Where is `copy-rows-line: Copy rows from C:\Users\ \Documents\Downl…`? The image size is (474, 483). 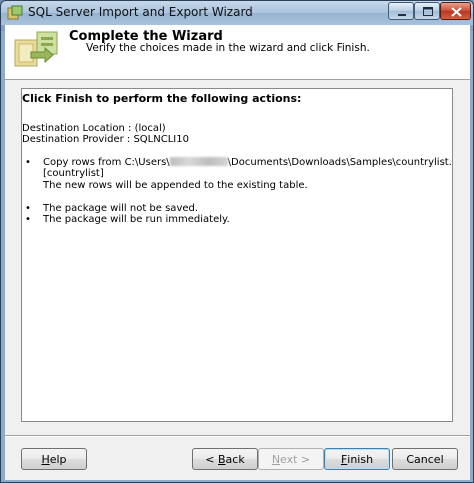
copy-rows-line: Copy rows from C:\Users\ \Documents\Downl… is located at coordinates (248, 162).